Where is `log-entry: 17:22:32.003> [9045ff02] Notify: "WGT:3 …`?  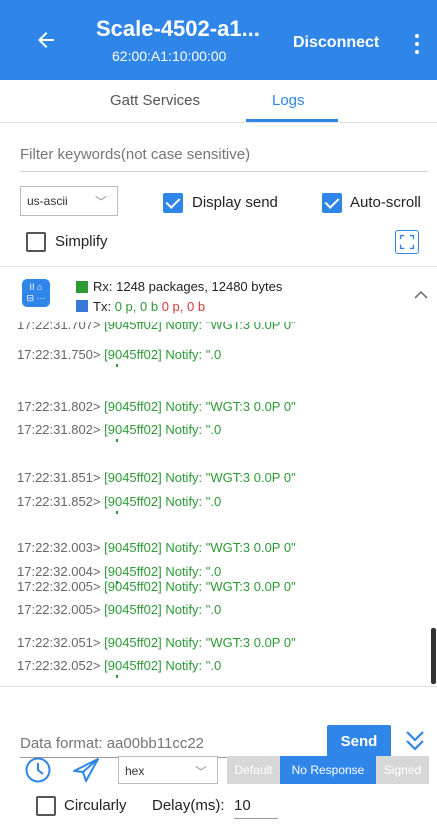
log-entry: 17:22:32.003> [9045ff02] Notify: "WGT:3 … is located at coordinates (156, 547).